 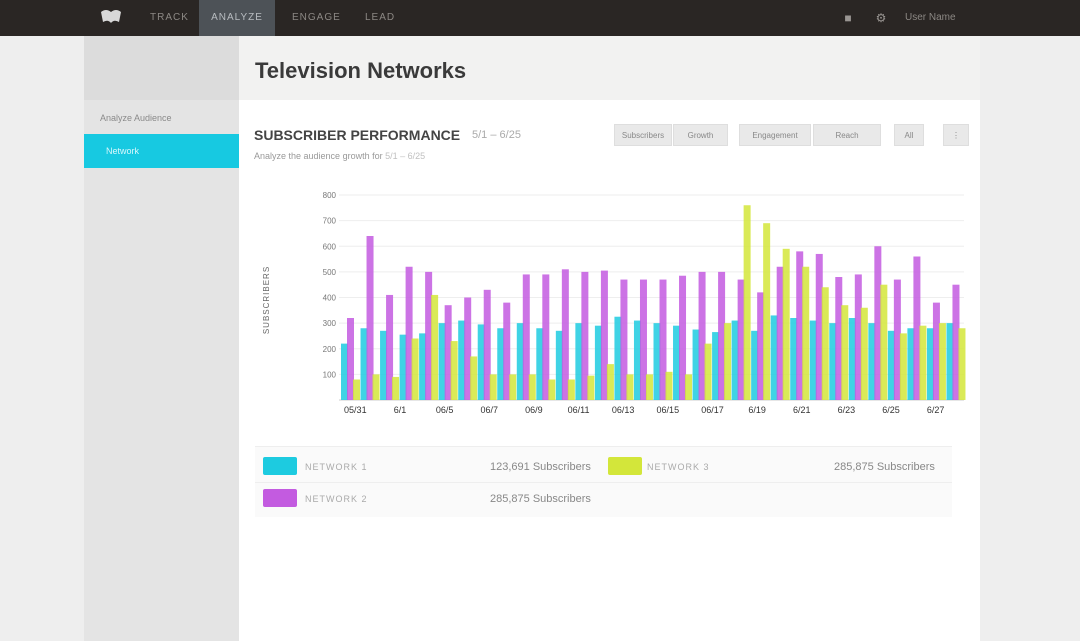 What do you see at coordinates (678, 467) in the screenshot?
I see `legend-label-network3: NETWORK 3` at bounding box center [678, 467].